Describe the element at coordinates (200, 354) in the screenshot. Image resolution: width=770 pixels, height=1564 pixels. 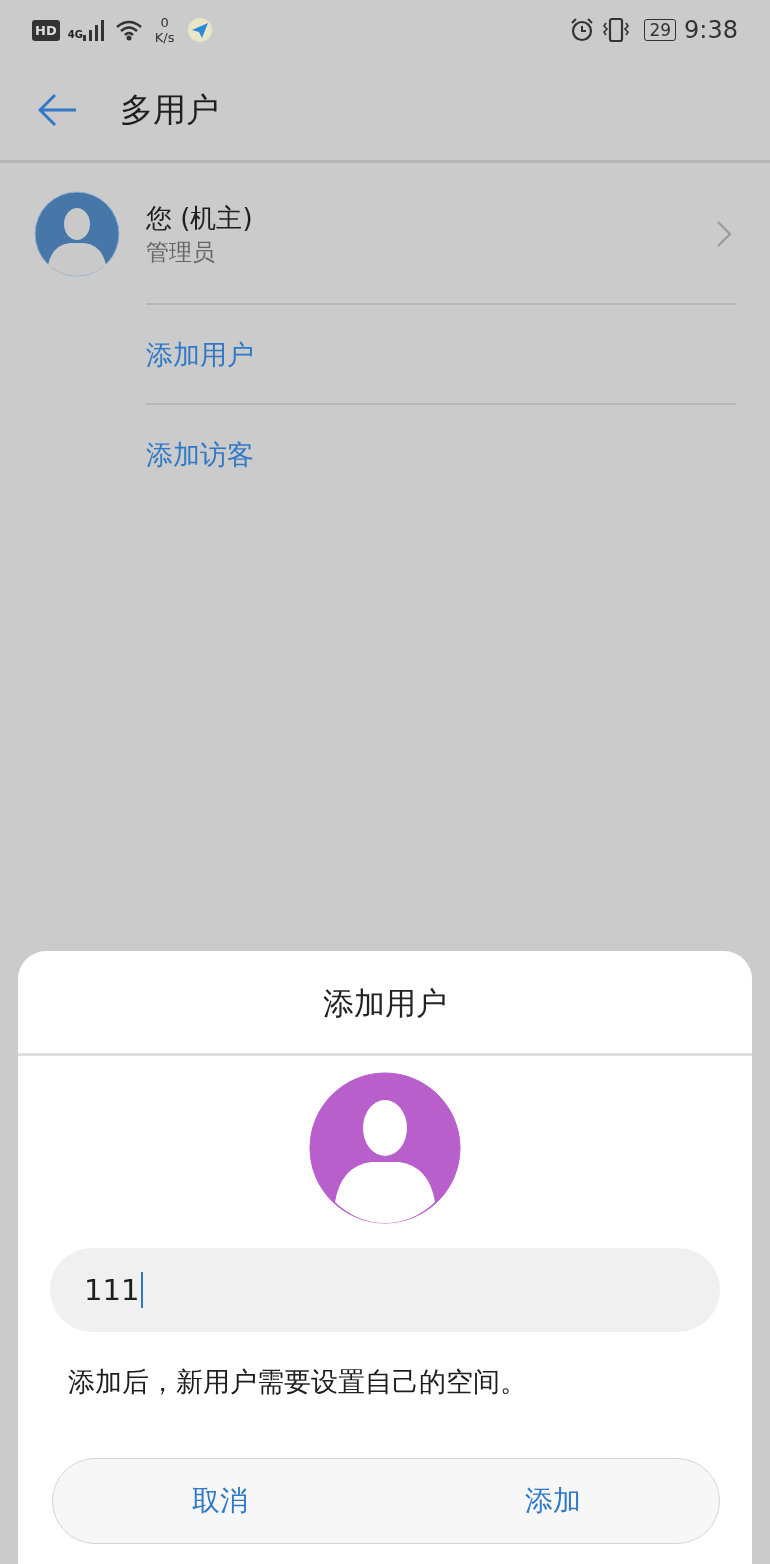
I see `menu-link: 添加用户` at that location.